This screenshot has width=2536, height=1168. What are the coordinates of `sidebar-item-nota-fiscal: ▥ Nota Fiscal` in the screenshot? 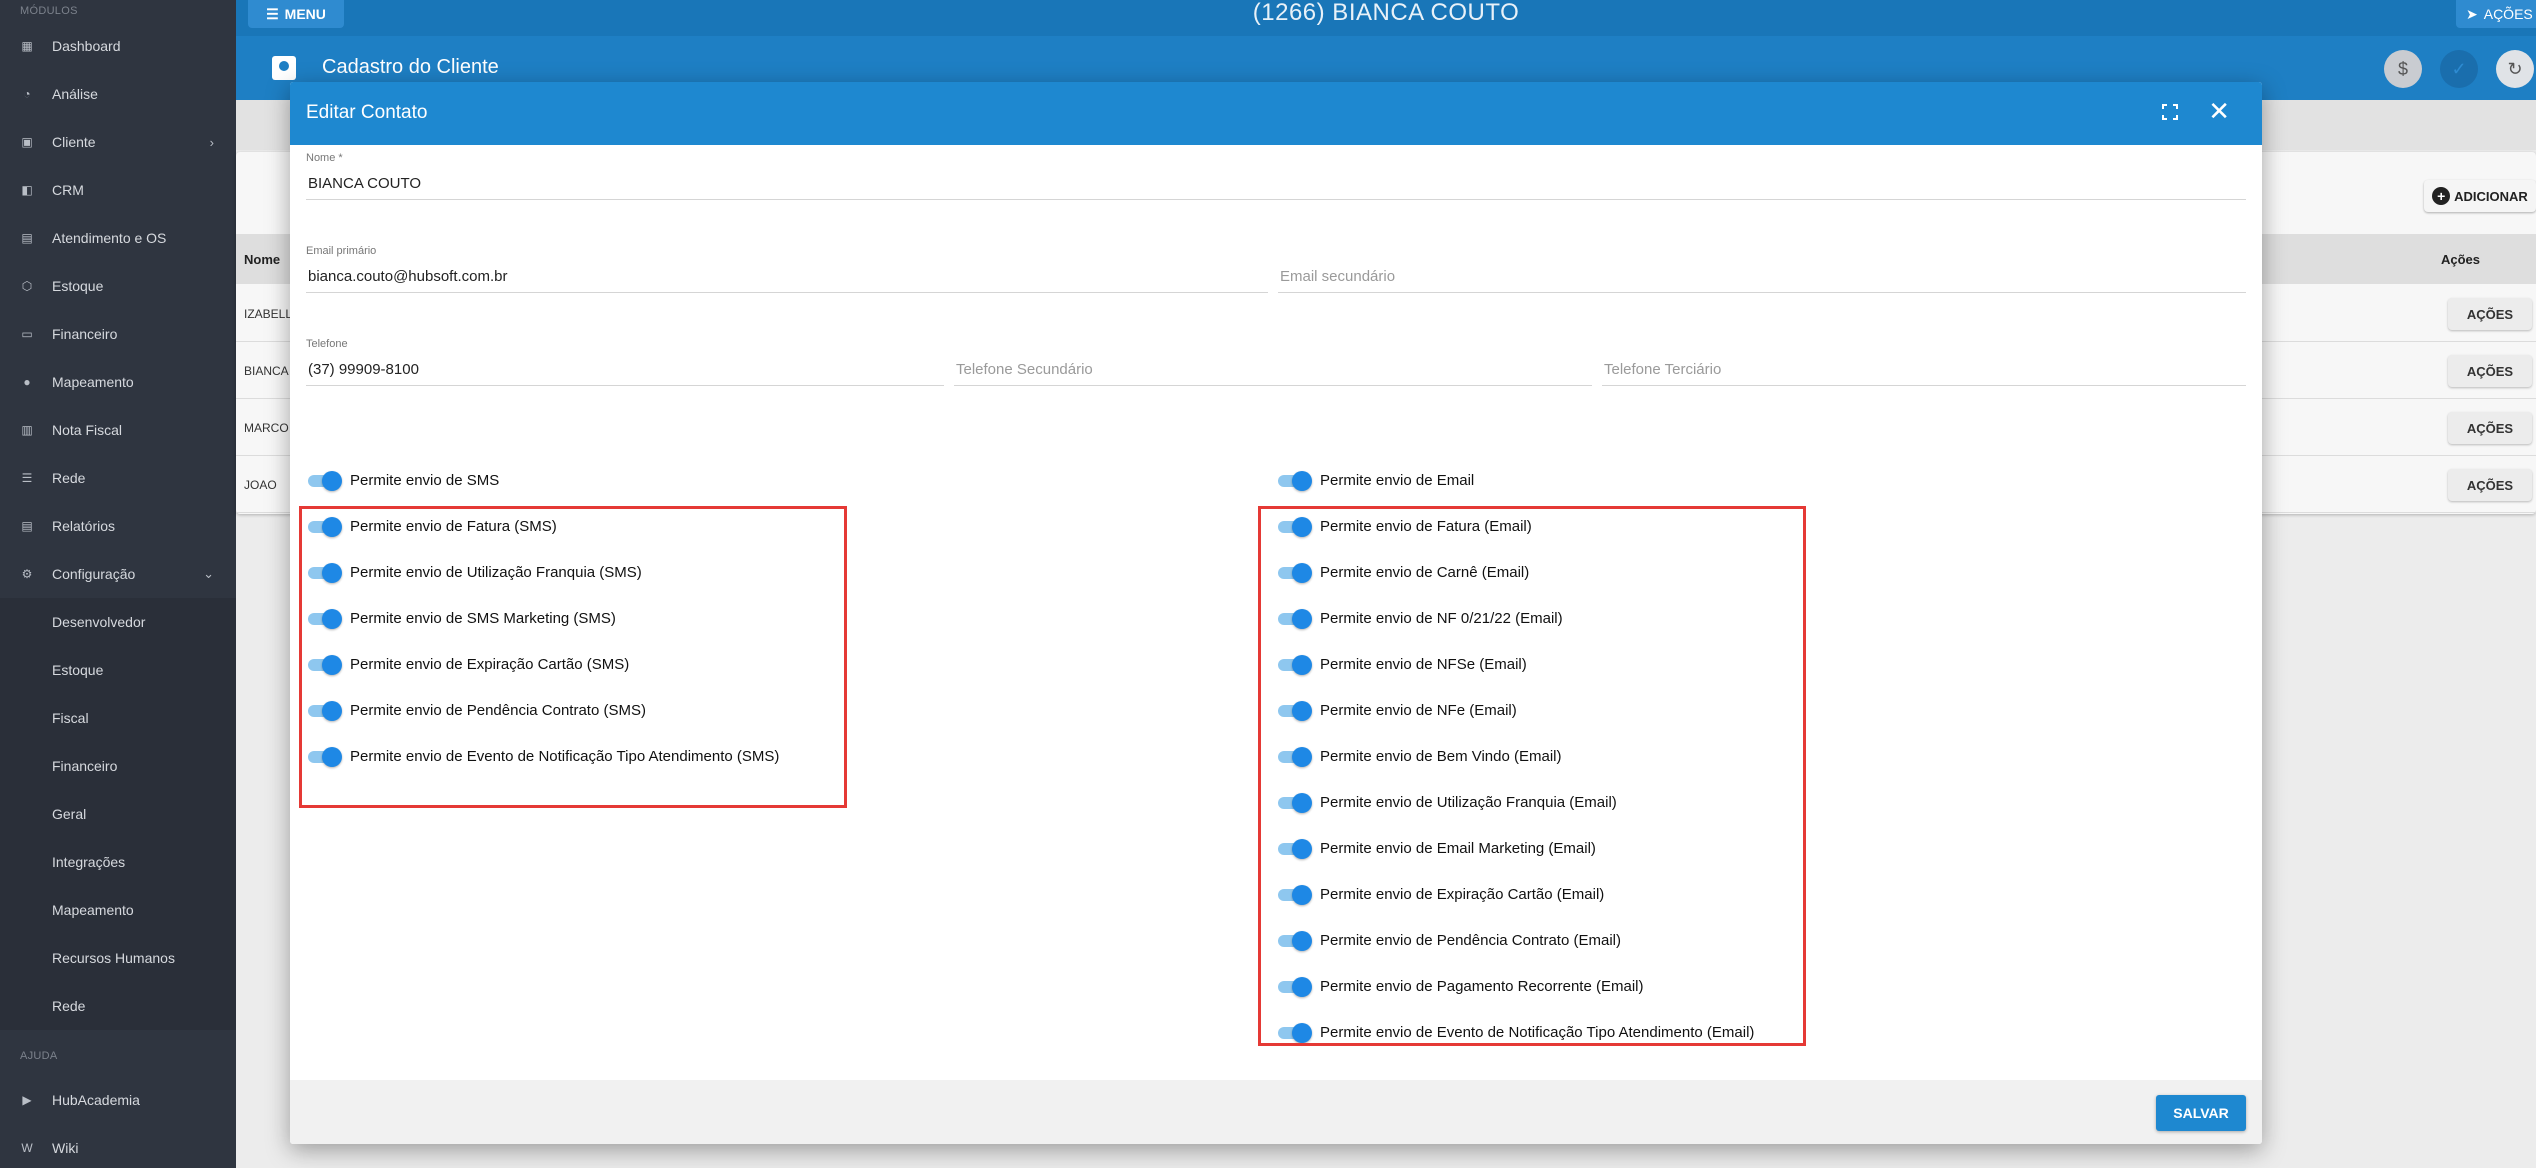 It's located at (118, 430).